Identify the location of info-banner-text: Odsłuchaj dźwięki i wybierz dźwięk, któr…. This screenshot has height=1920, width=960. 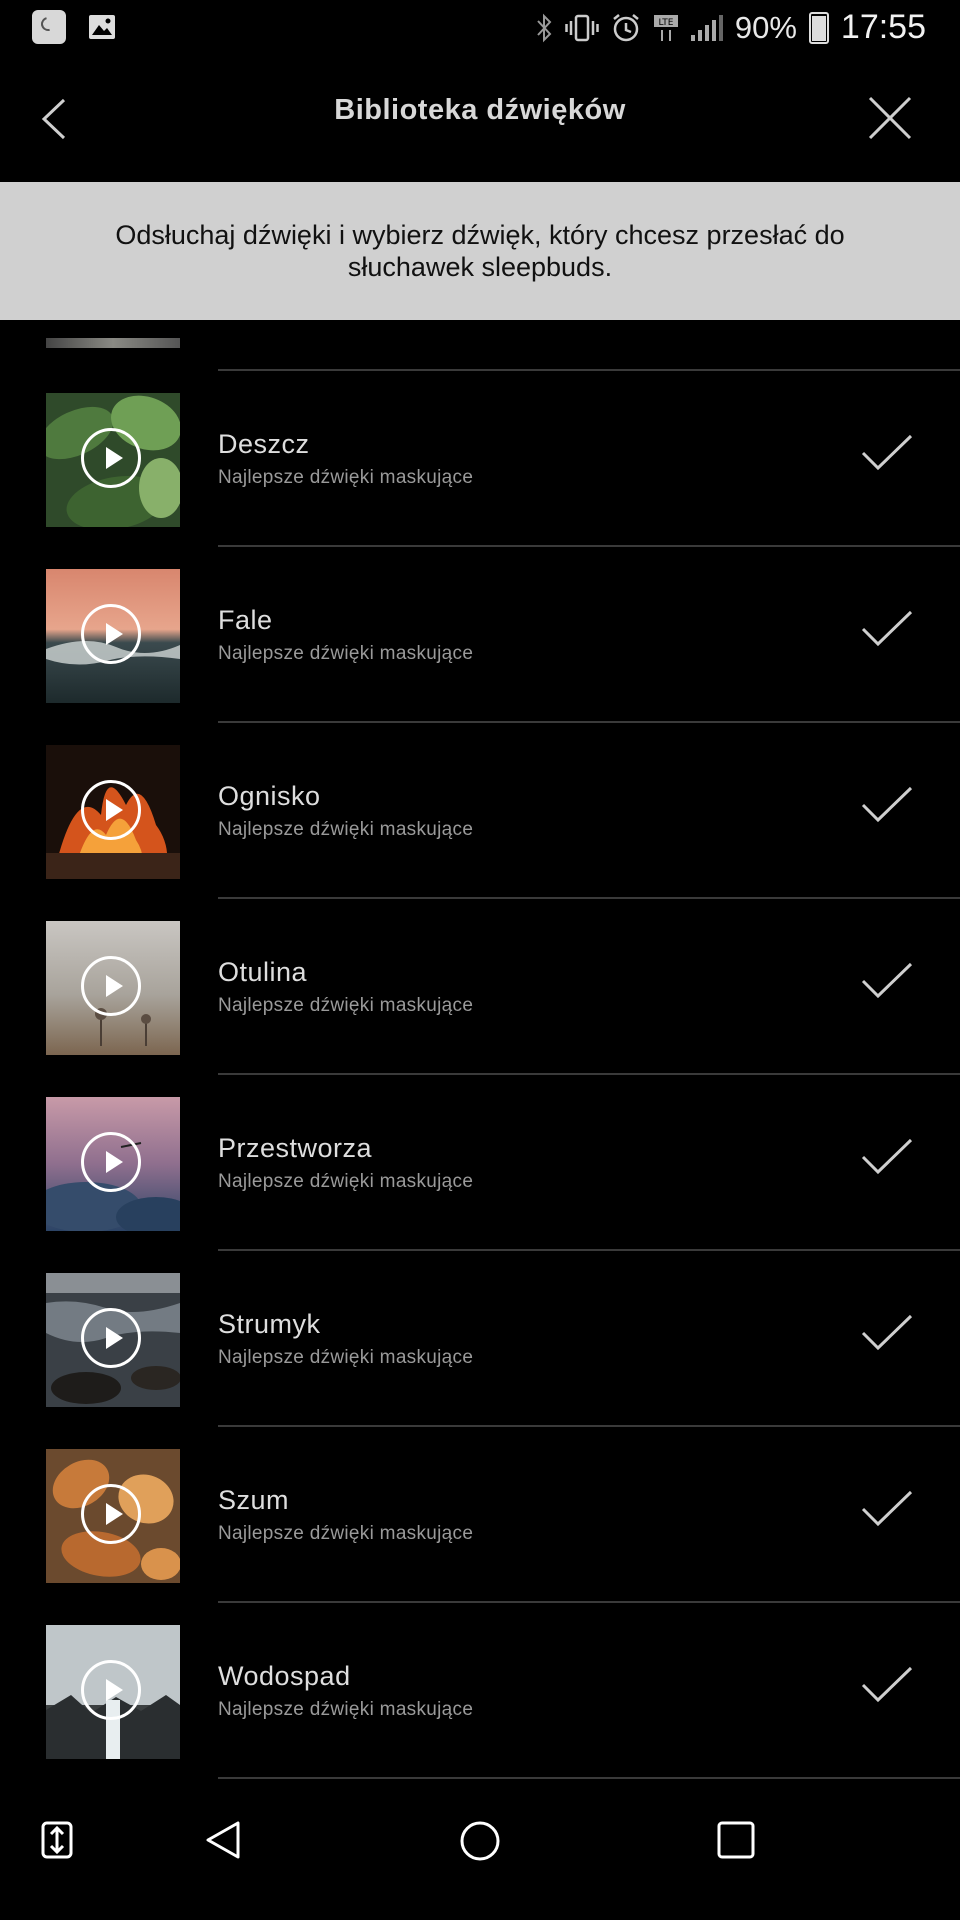
(480, 251).